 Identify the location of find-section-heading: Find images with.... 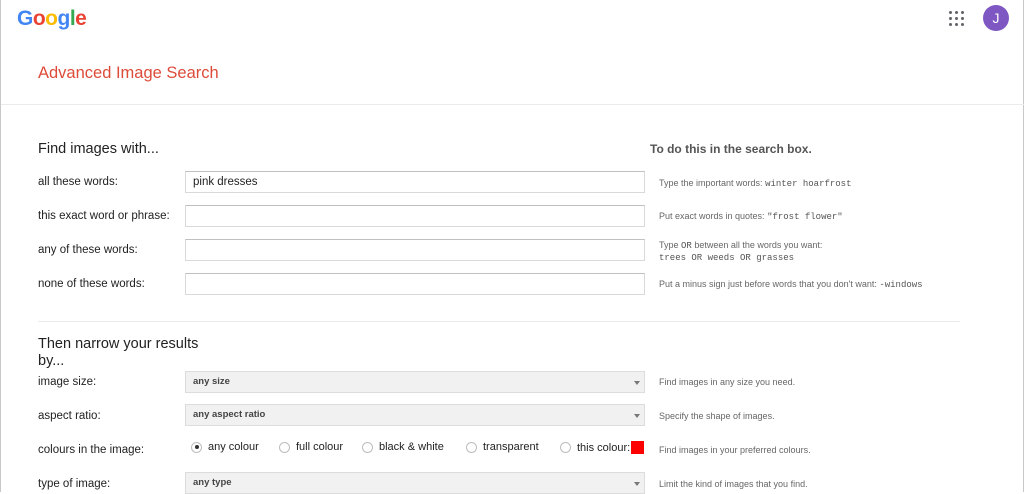
(98, 149).